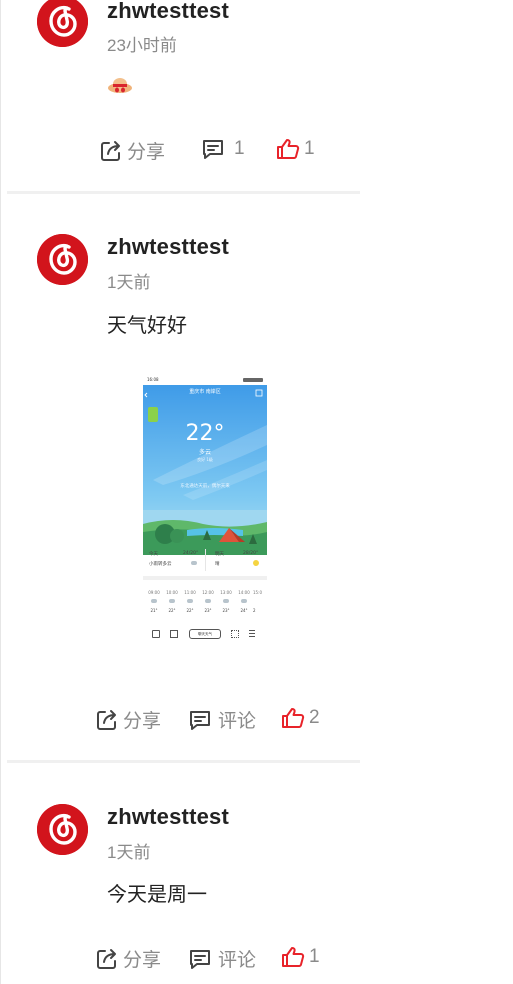  What do you see at coordinates (205, 380) in the screenshot?
I see `image-statusbar: 16:08` at bounding box center [205, 380].